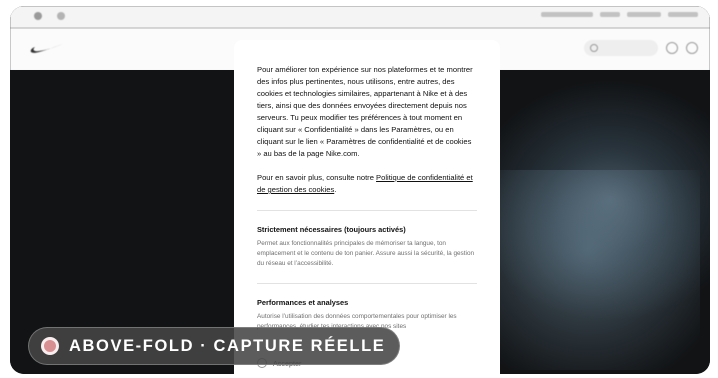  What do you see at coordinates (621, 48) in the screenshot?
I see `search-input` at bounding box center [621, 48].